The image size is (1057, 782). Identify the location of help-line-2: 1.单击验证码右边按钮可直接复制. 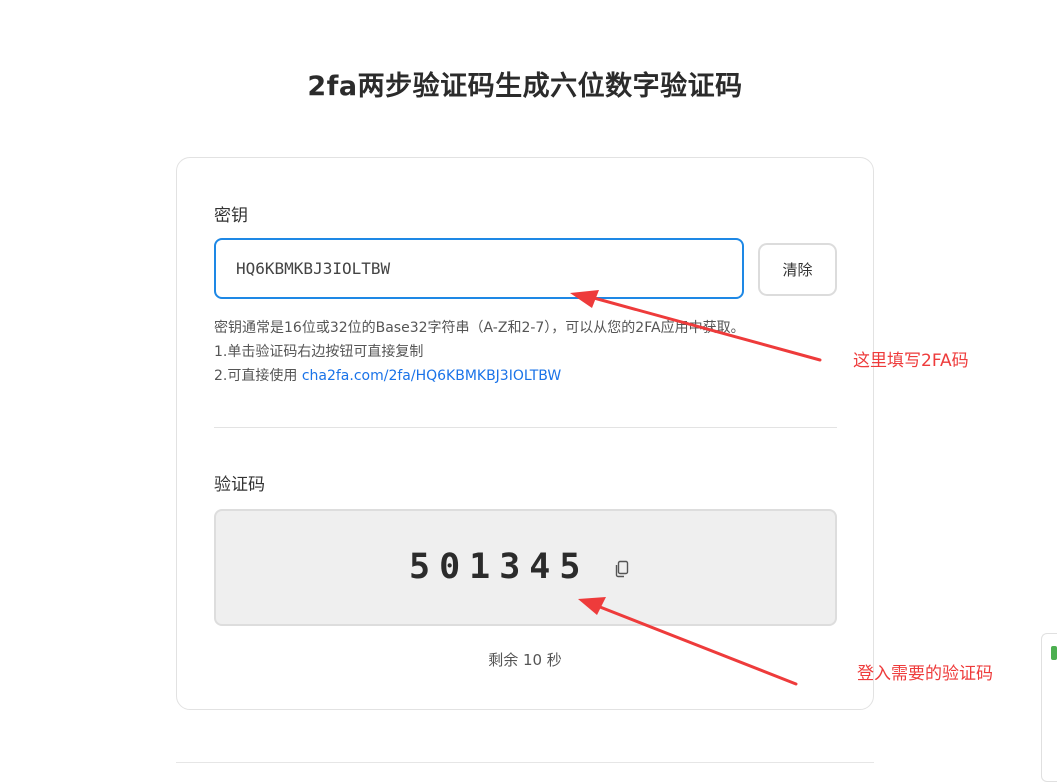
(319, 352).